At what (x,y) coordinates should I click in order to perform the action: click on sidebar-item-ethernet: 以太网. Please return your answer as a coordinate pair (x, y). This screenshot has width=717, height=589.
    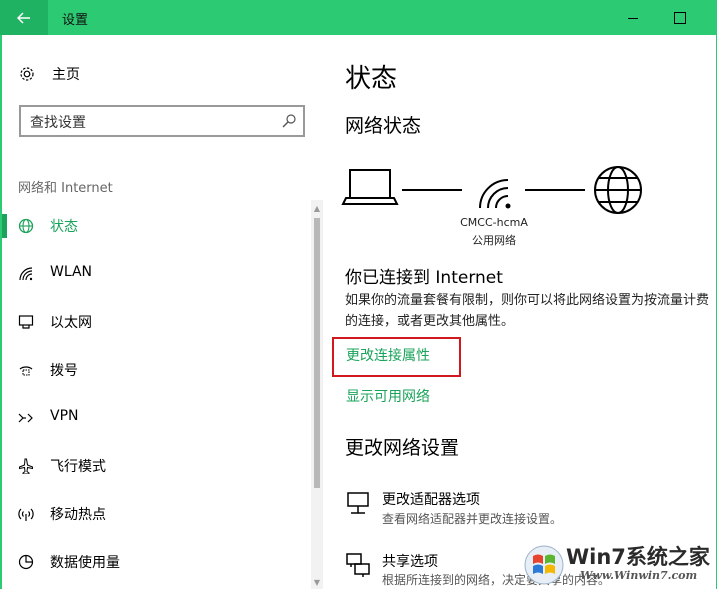
    Looking at the image, I should click on (155, 322).